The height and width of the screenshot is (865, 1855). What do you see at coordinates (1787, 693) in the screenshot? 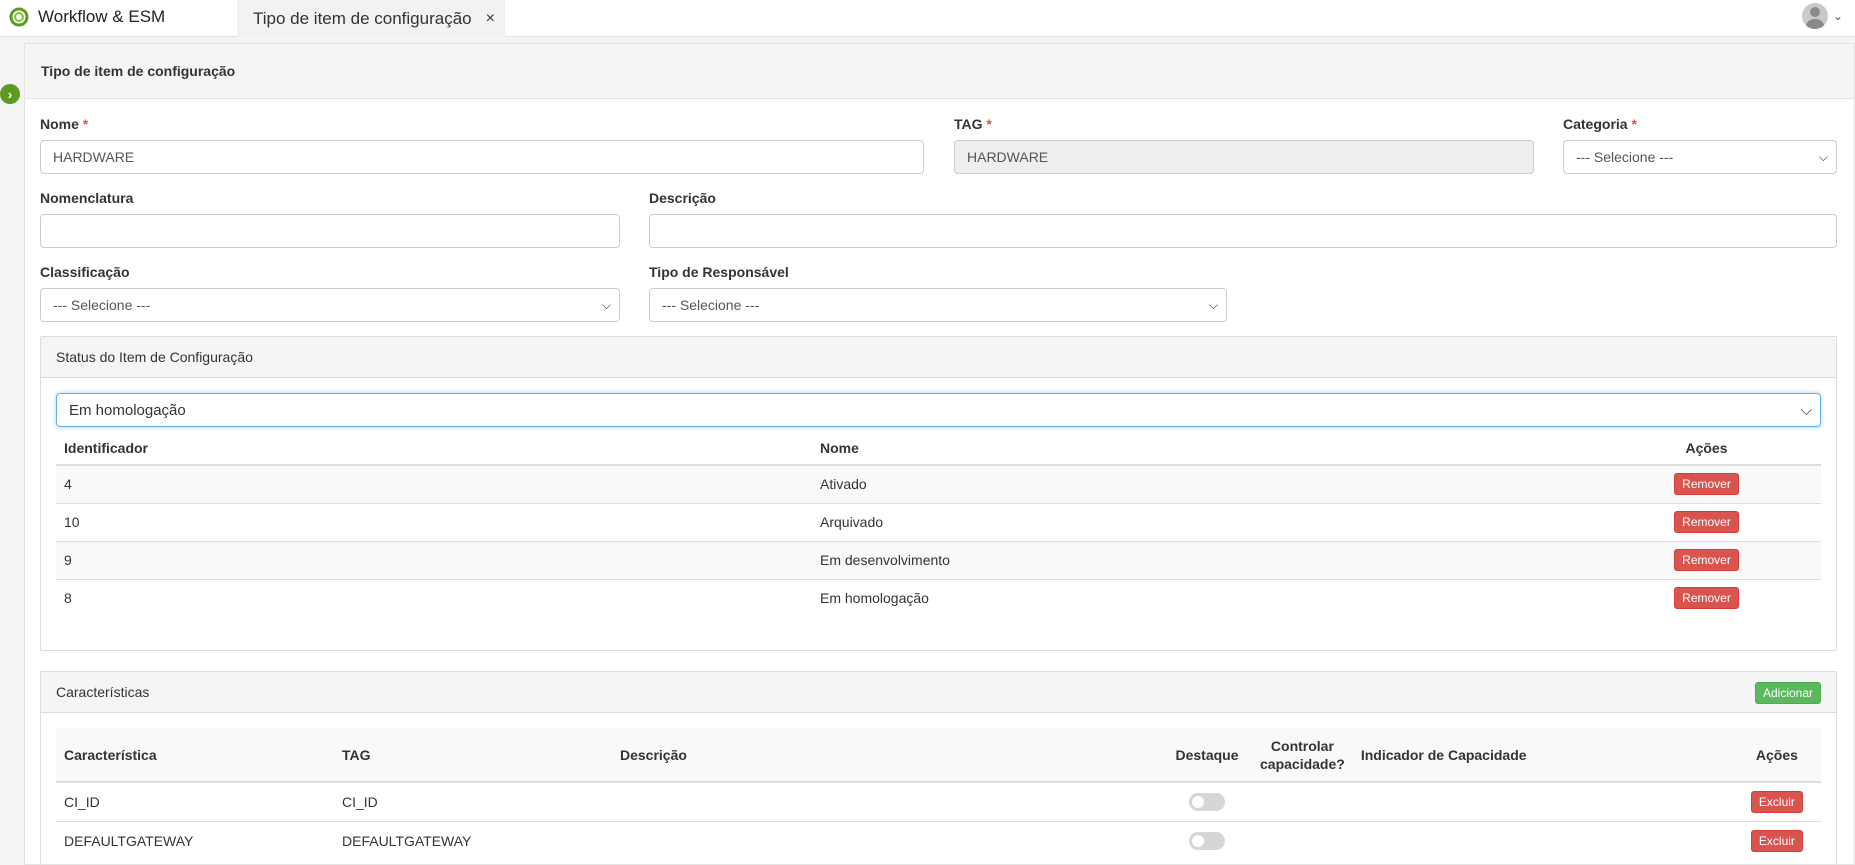
I see `adicionar-button: Adicionar` at bounding box center [1787, 693].